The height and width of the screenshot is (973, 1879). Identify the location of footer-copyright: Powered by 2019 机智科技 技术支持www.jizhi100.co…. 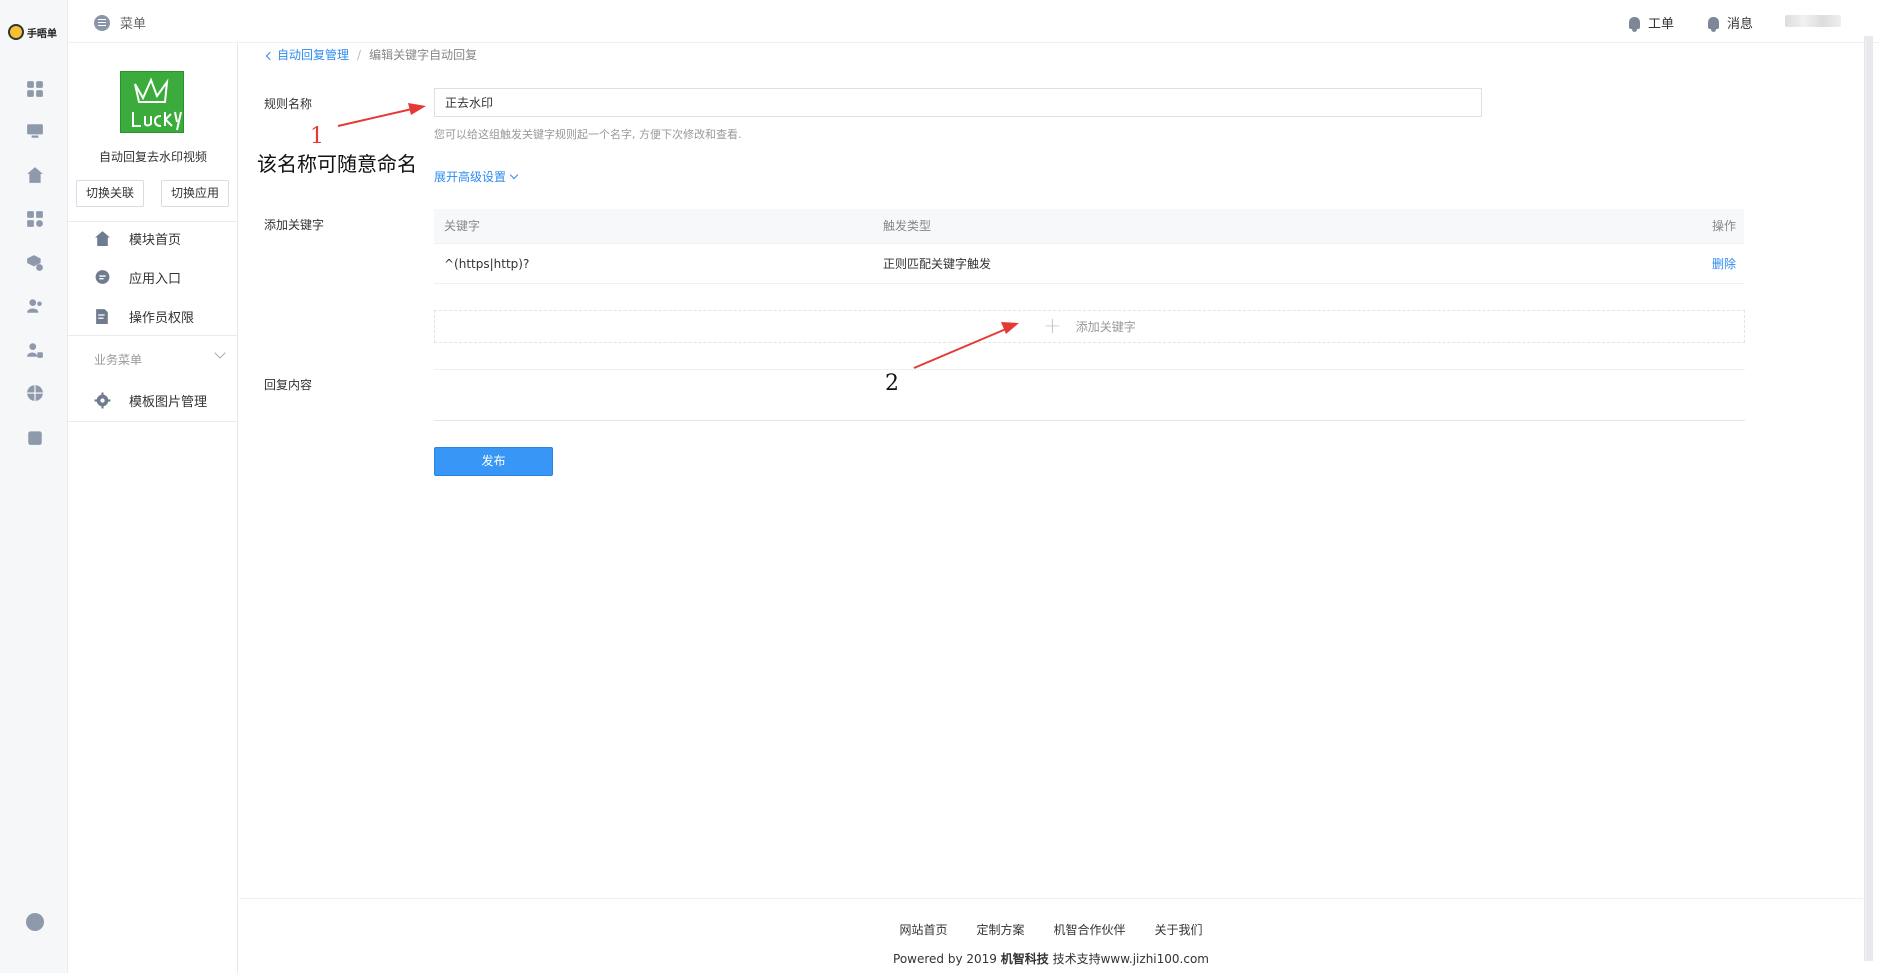
(1051, 959).